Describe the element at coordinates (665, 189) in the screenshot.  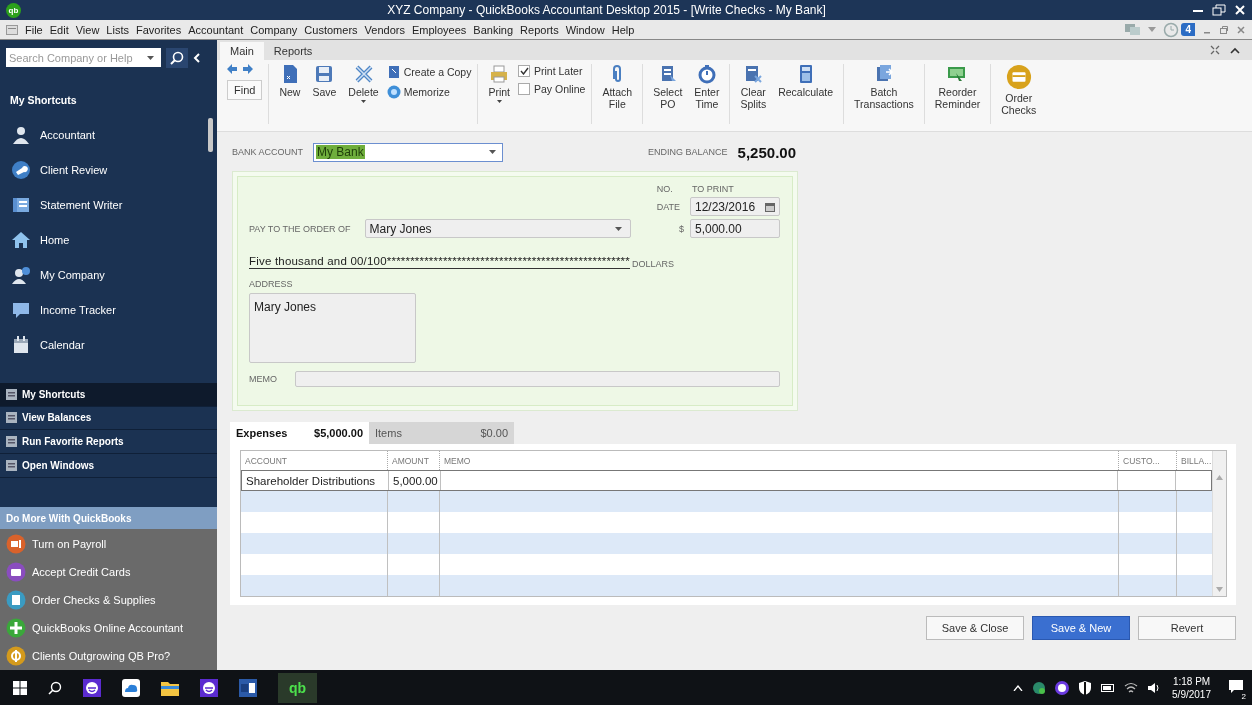
I see `field-label: NO.` at that location.